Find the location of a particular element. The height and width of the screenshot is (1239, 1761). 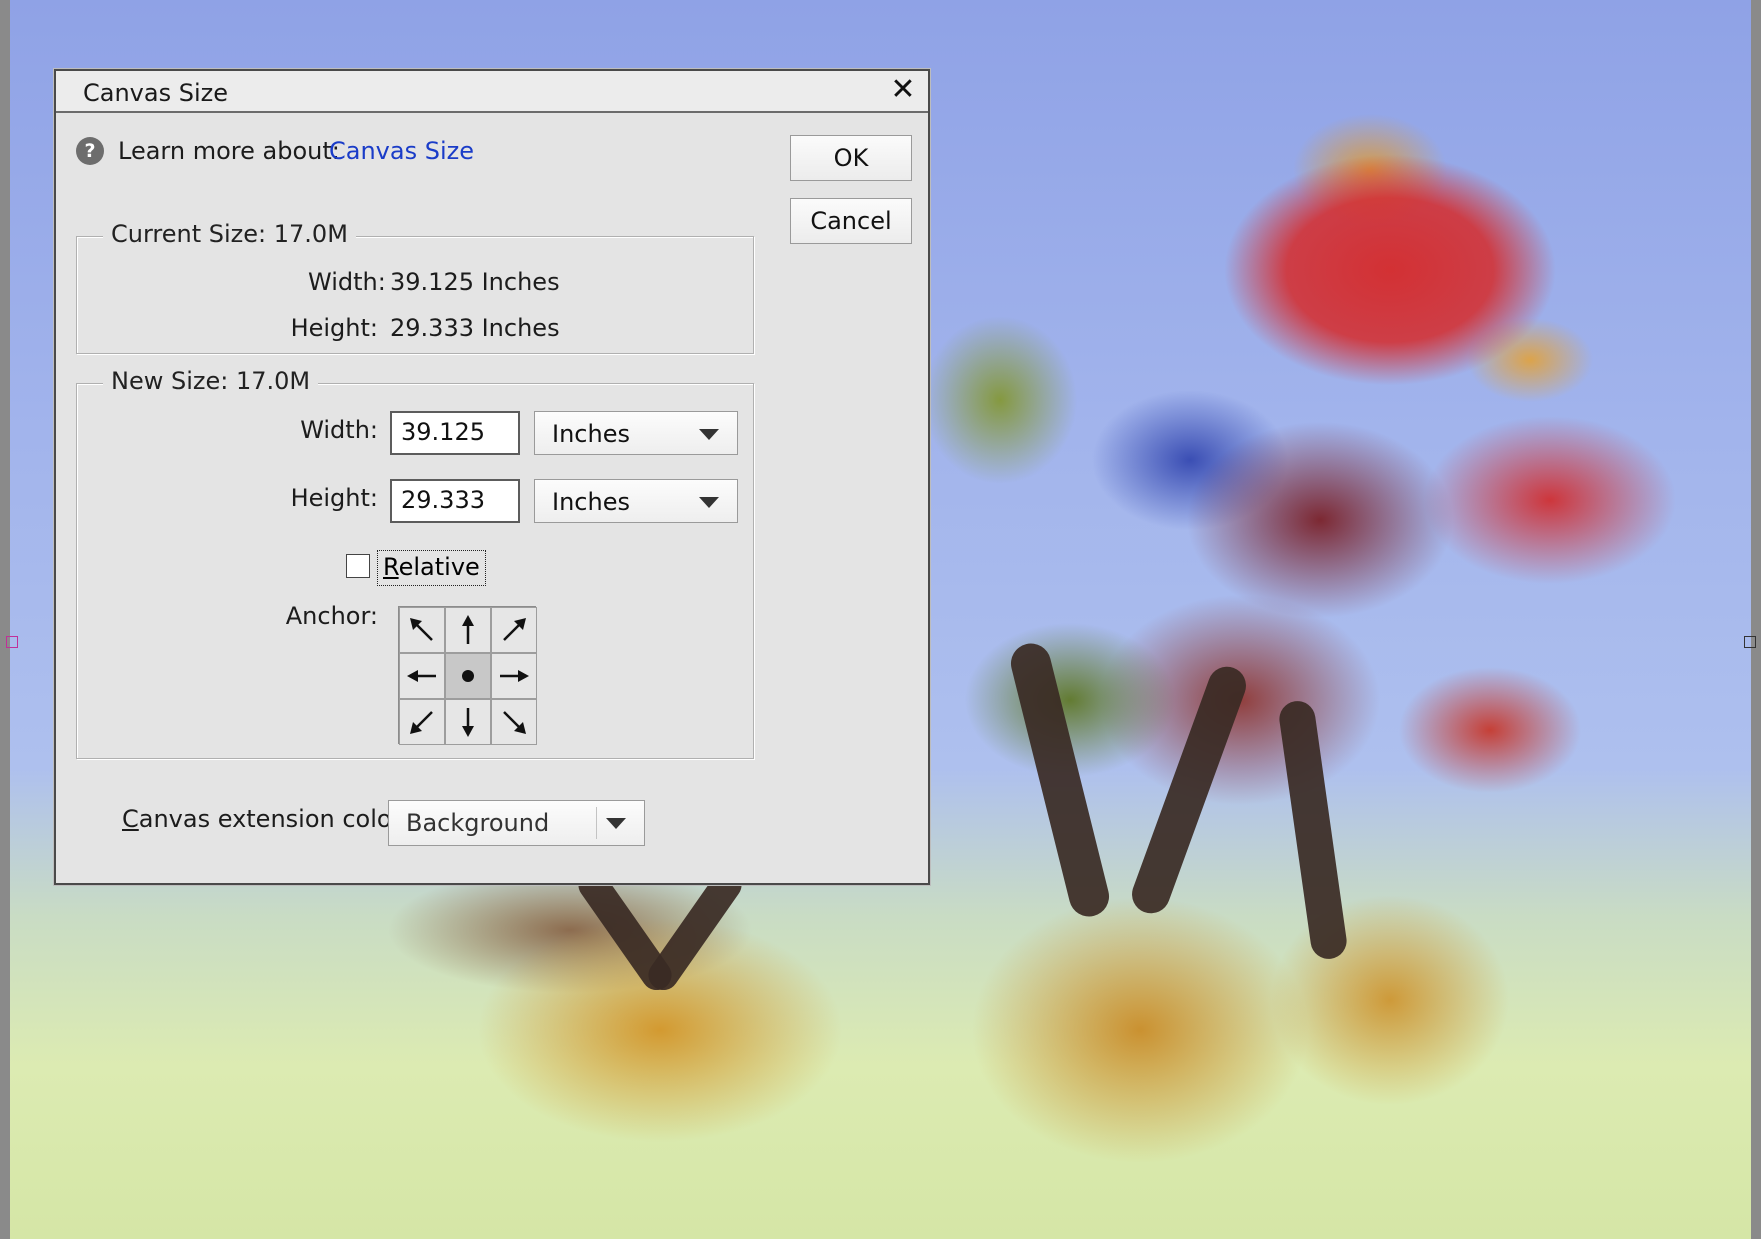

width-unit-select: Inches is located at coordinates (636, 433).